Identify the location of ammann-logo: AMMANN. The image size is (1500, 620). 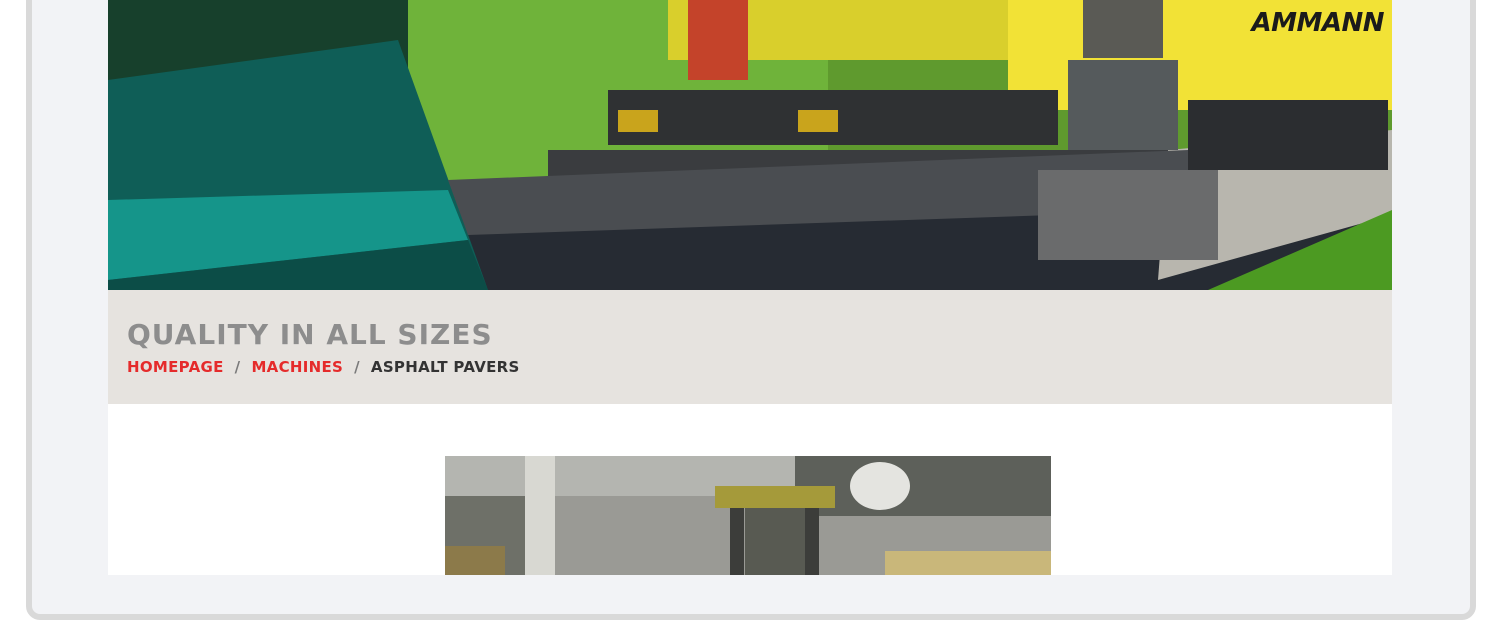
(1317, 23).